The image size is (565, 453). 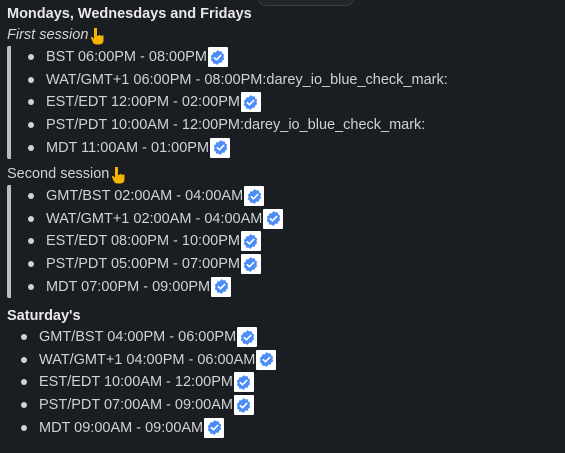 I want to click on time-range-text: WAT/GMT+1 04:00PM - 06:00AM, so click(x=147, y=359).